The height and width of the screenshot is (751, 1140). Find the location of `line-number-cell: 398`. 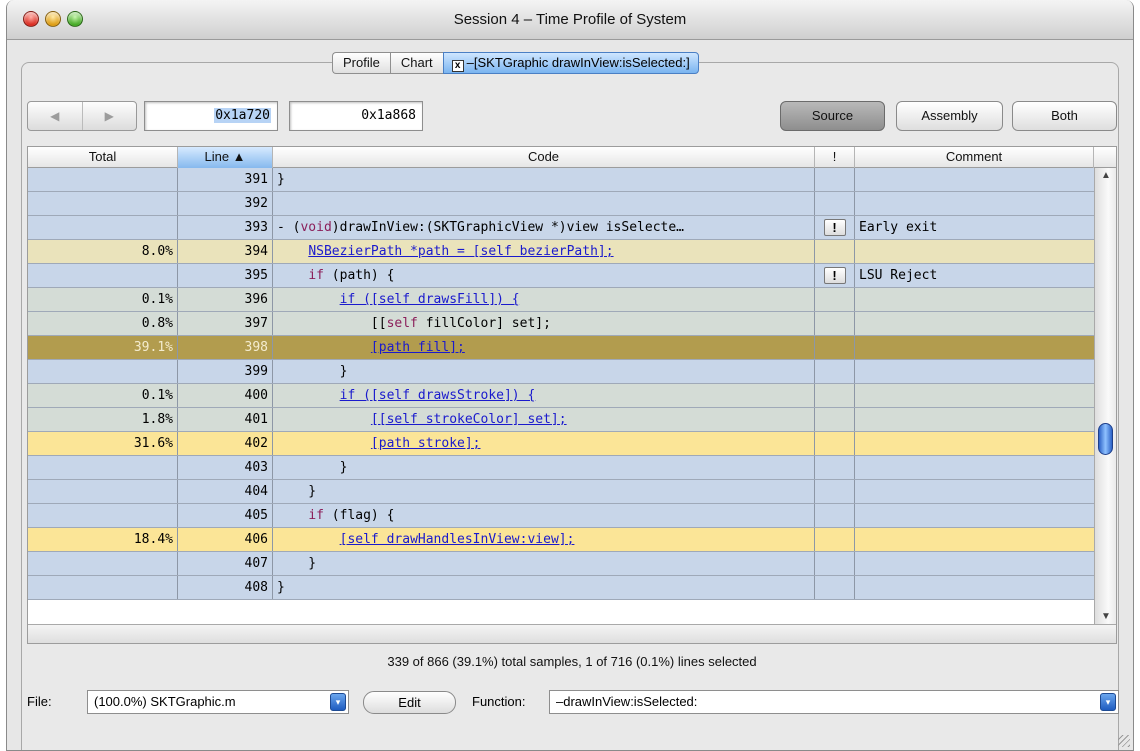

line-number-cell: 398 is located at coordinates (225, 347).